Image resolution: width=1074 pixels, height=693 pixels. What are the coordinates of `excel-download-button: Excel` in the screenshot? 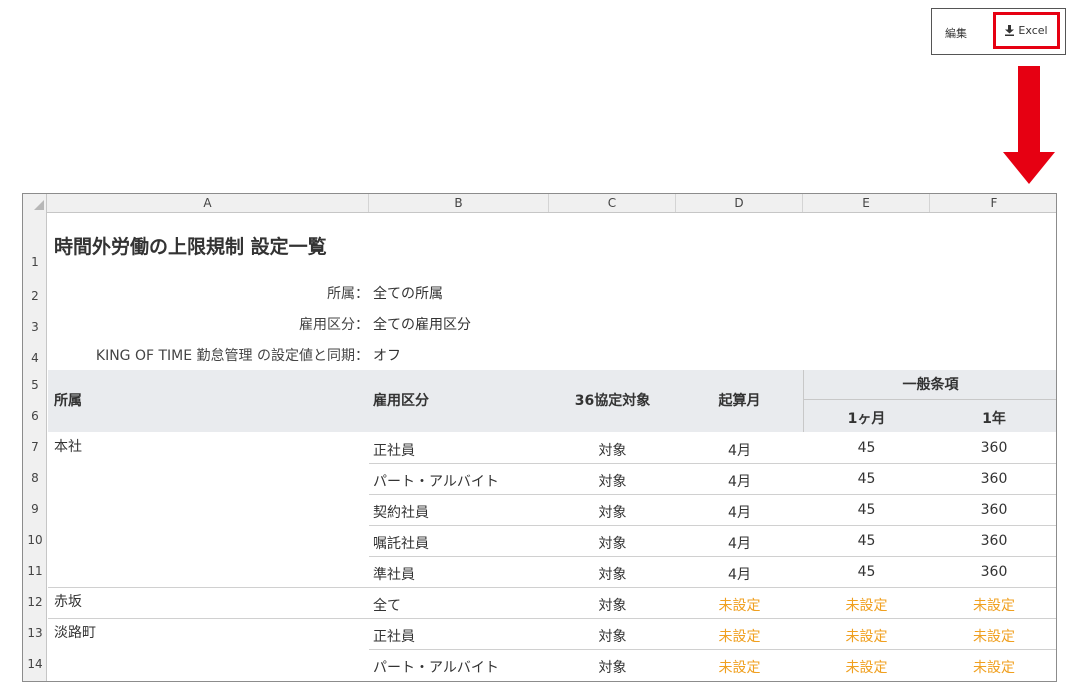 It's located at (1026, 30).